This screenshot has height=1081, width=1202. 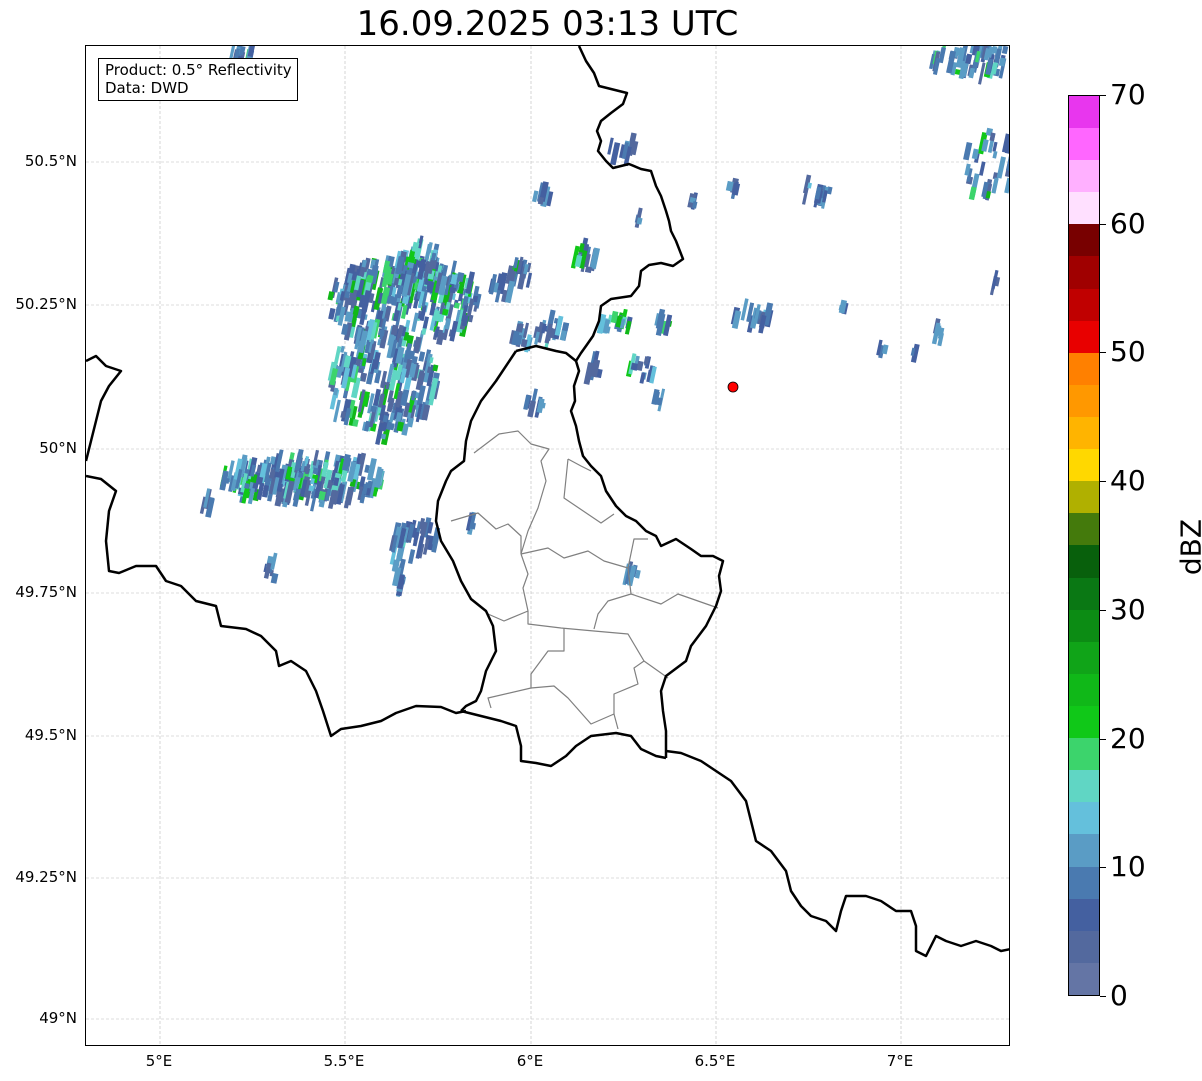 I want to click on border-belgium-luxembourg, so click(x=476, y=531).